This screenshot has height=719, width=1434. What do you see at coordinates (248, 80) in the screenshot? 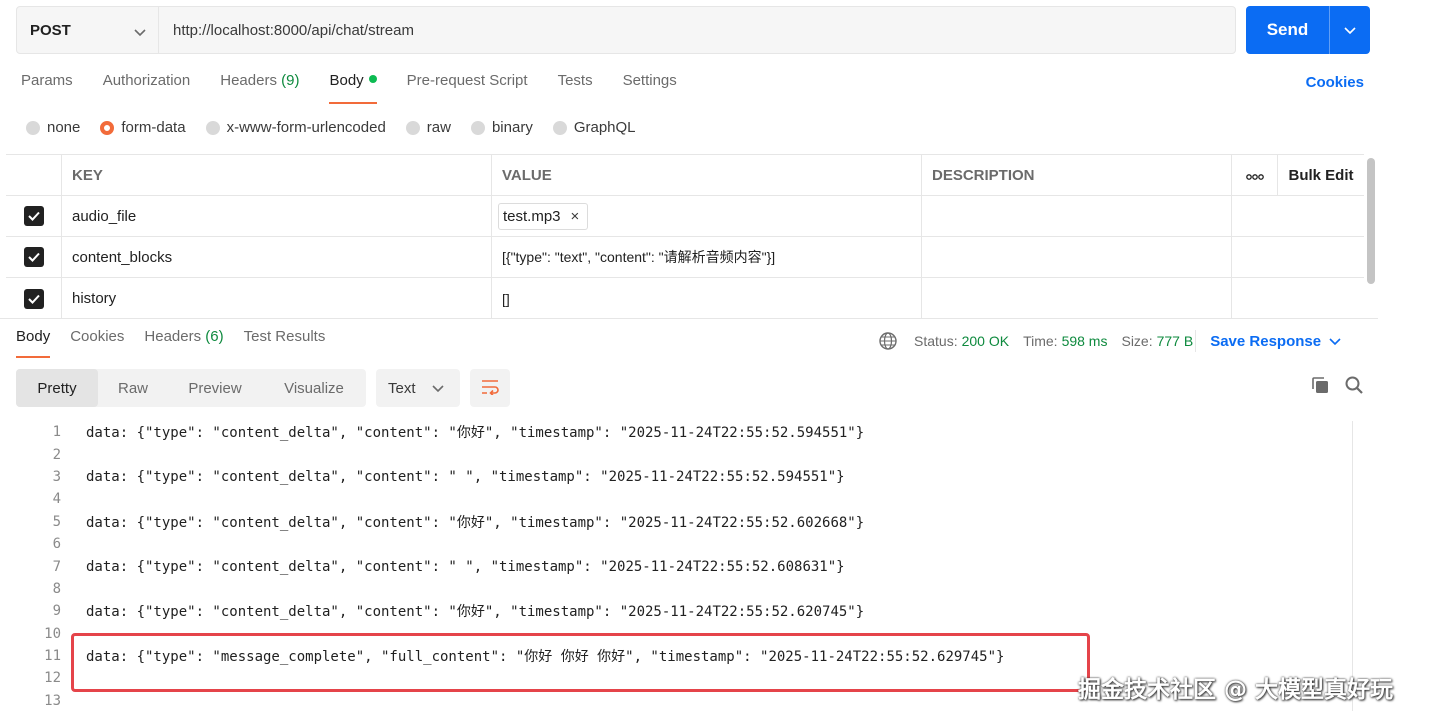
I see `tab-label: Headers` at bounding box center [248, 80].